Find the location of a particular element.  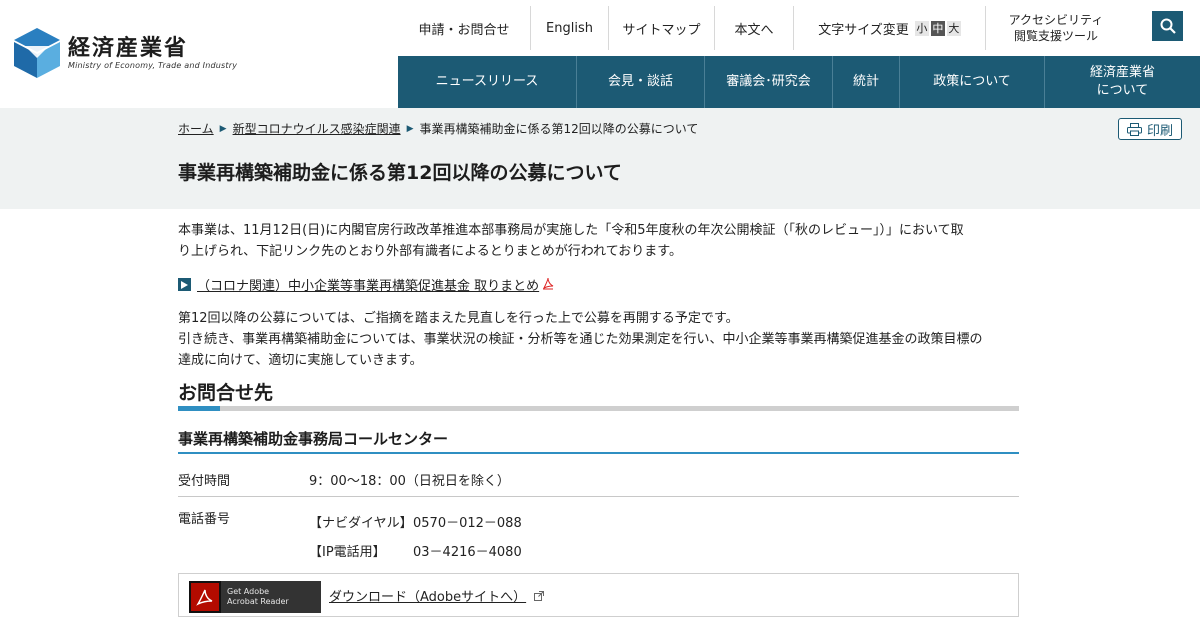

gnav-statistics: 統計 is located at coordinates (866, 82).